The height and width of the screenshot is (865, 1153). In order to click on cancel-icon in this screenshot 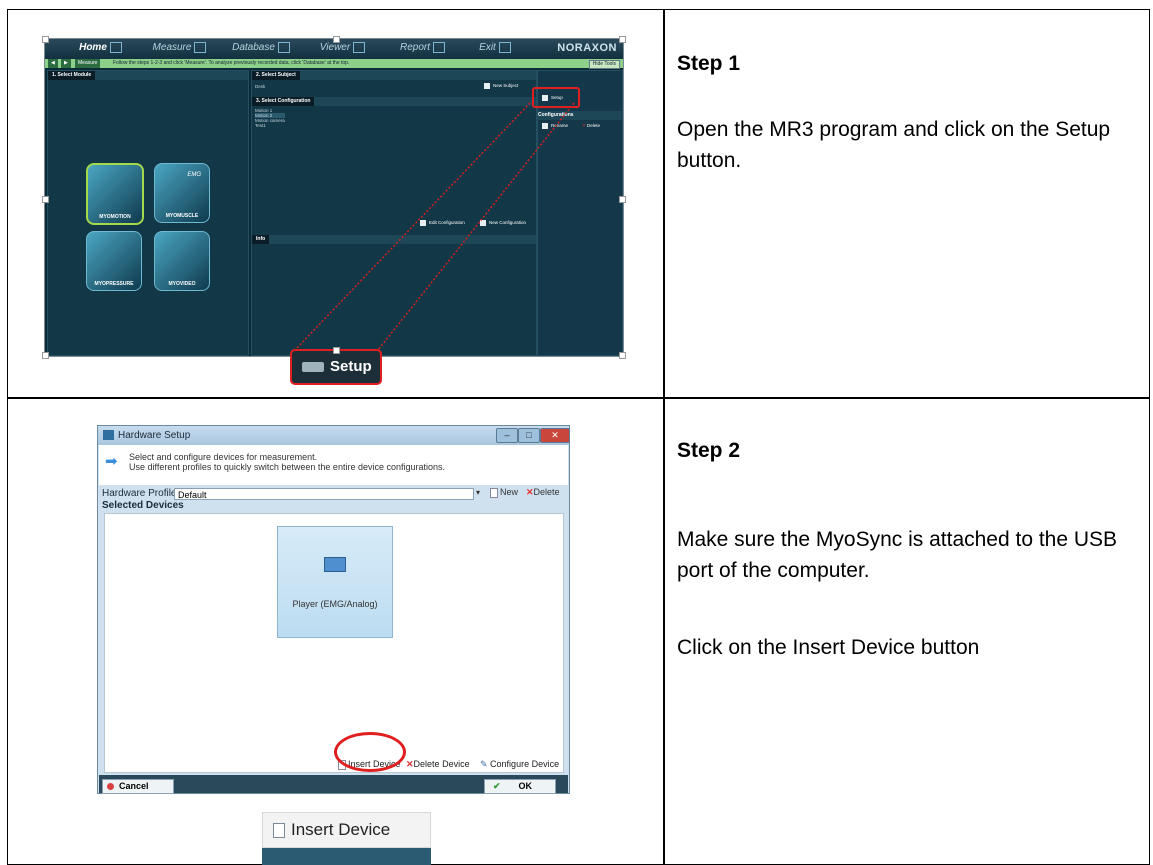, I will do `click(110, 787)`.